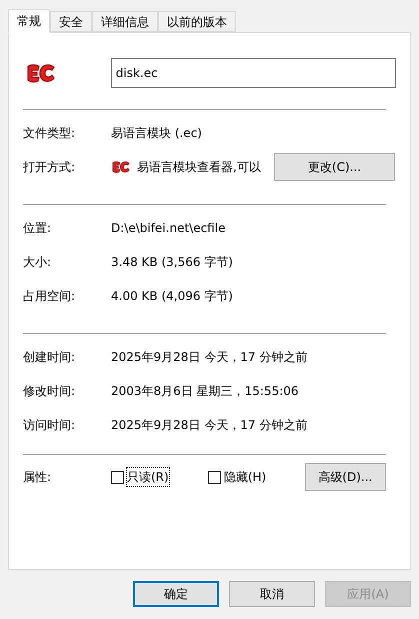 The image size is (419, 619). I want to click on field-label: 修改时间:, so click(49, 391).